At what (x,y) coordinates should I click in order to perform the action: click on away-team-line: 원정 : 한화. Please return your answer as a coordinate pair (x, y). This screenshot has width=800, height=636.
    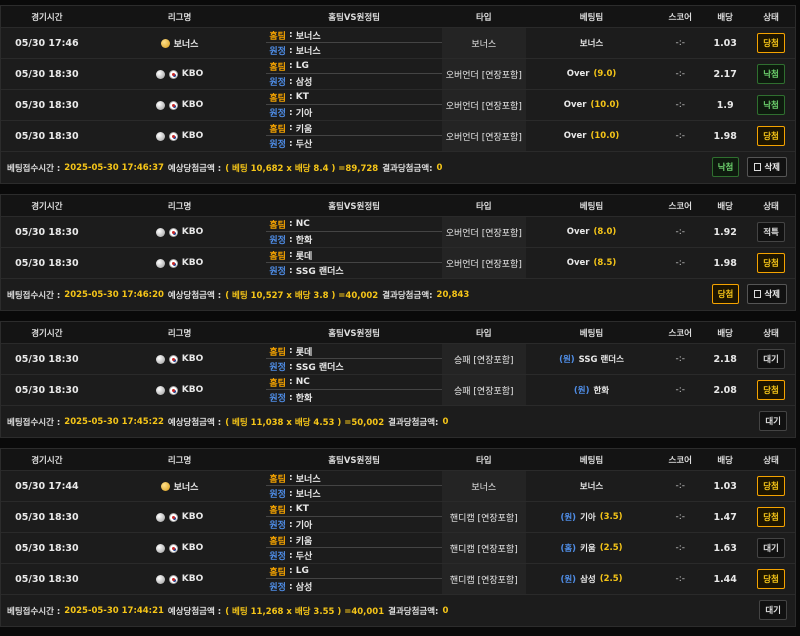
    Looking at the image, I should click on (354, 397).